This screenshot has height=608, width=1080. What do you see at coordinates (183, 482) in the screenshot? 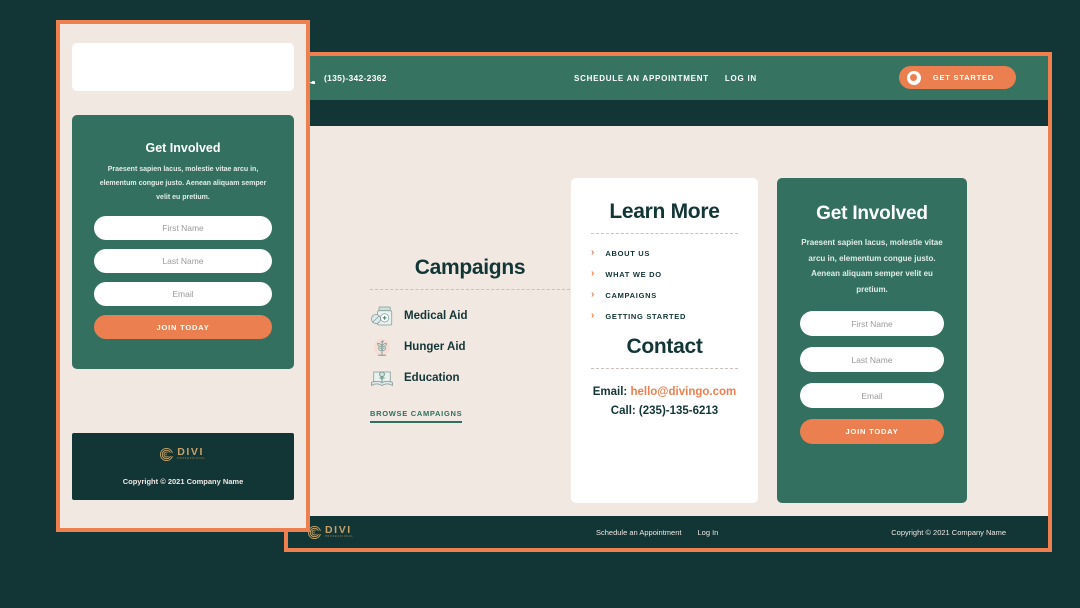
I see `mobile-footer-copyright: Copyright © 2021 Company Name` at bounding box center [183, 482].